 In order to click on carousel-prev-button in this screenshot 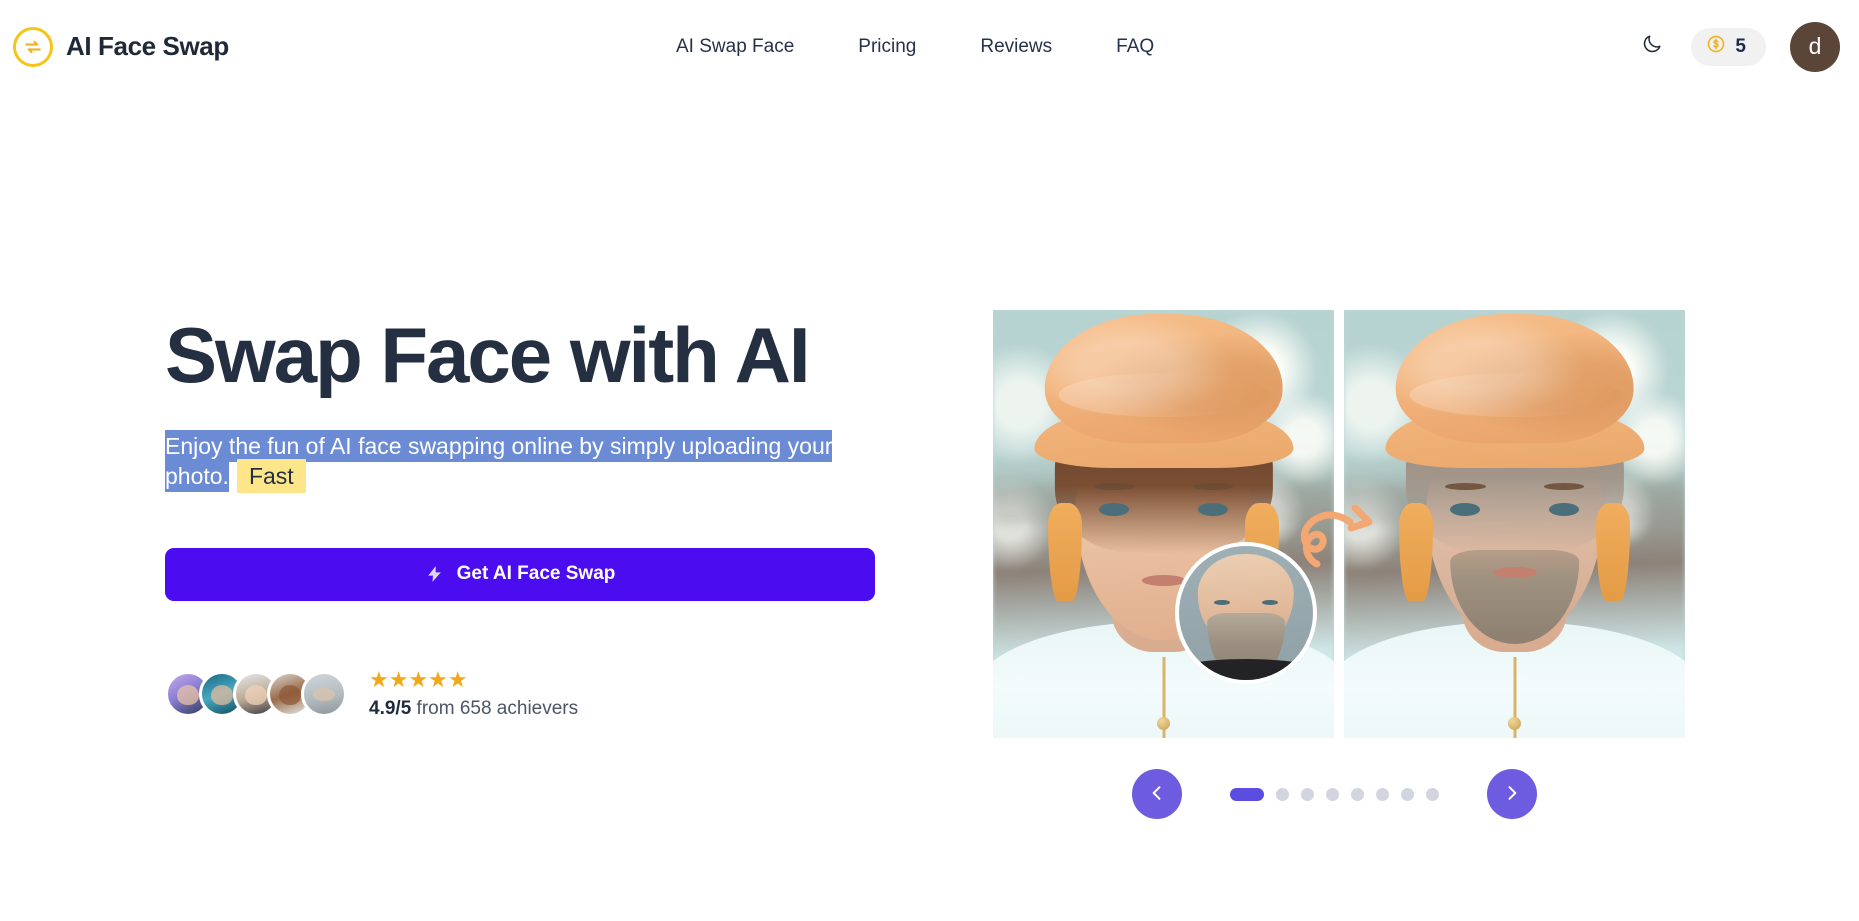, I will do `click(1156, 794)`.